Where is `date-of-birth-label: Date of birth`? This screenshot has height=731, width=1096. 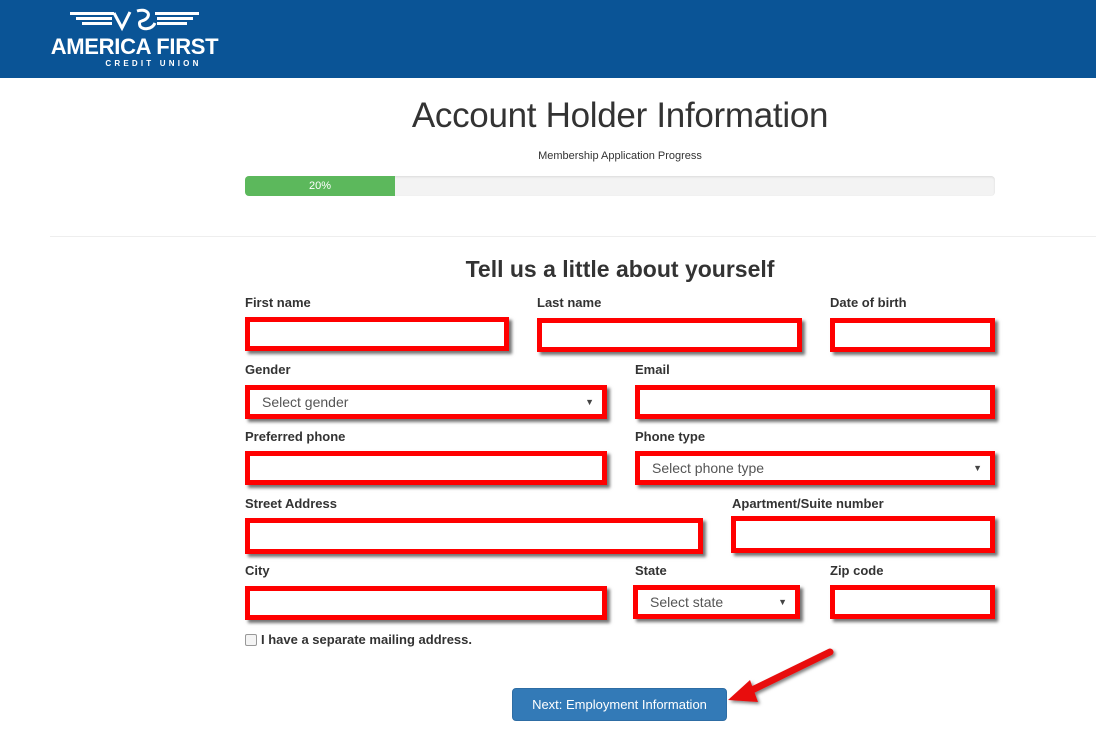 date-of-birth-label: Date of birth is located at coordinates (868, 302).